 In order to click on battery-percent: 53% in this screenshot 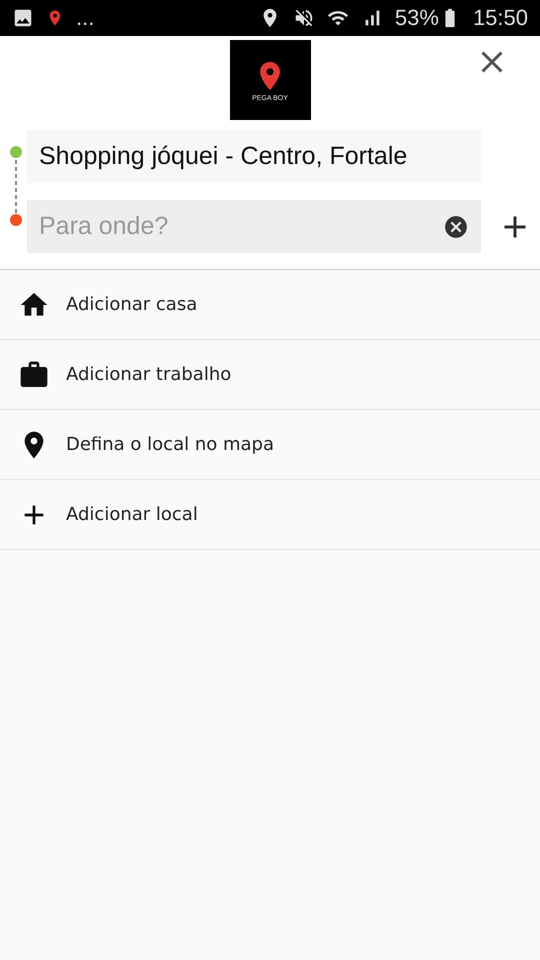, I will do `click(416, 18)`.